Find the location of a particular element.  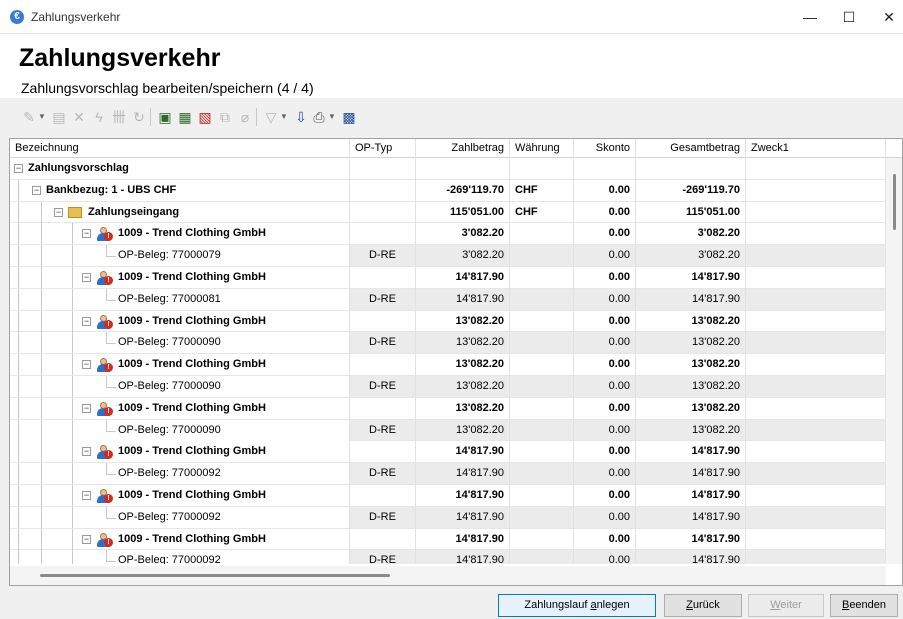

filter-icon: ▽ is located at coordinates (271, 117).